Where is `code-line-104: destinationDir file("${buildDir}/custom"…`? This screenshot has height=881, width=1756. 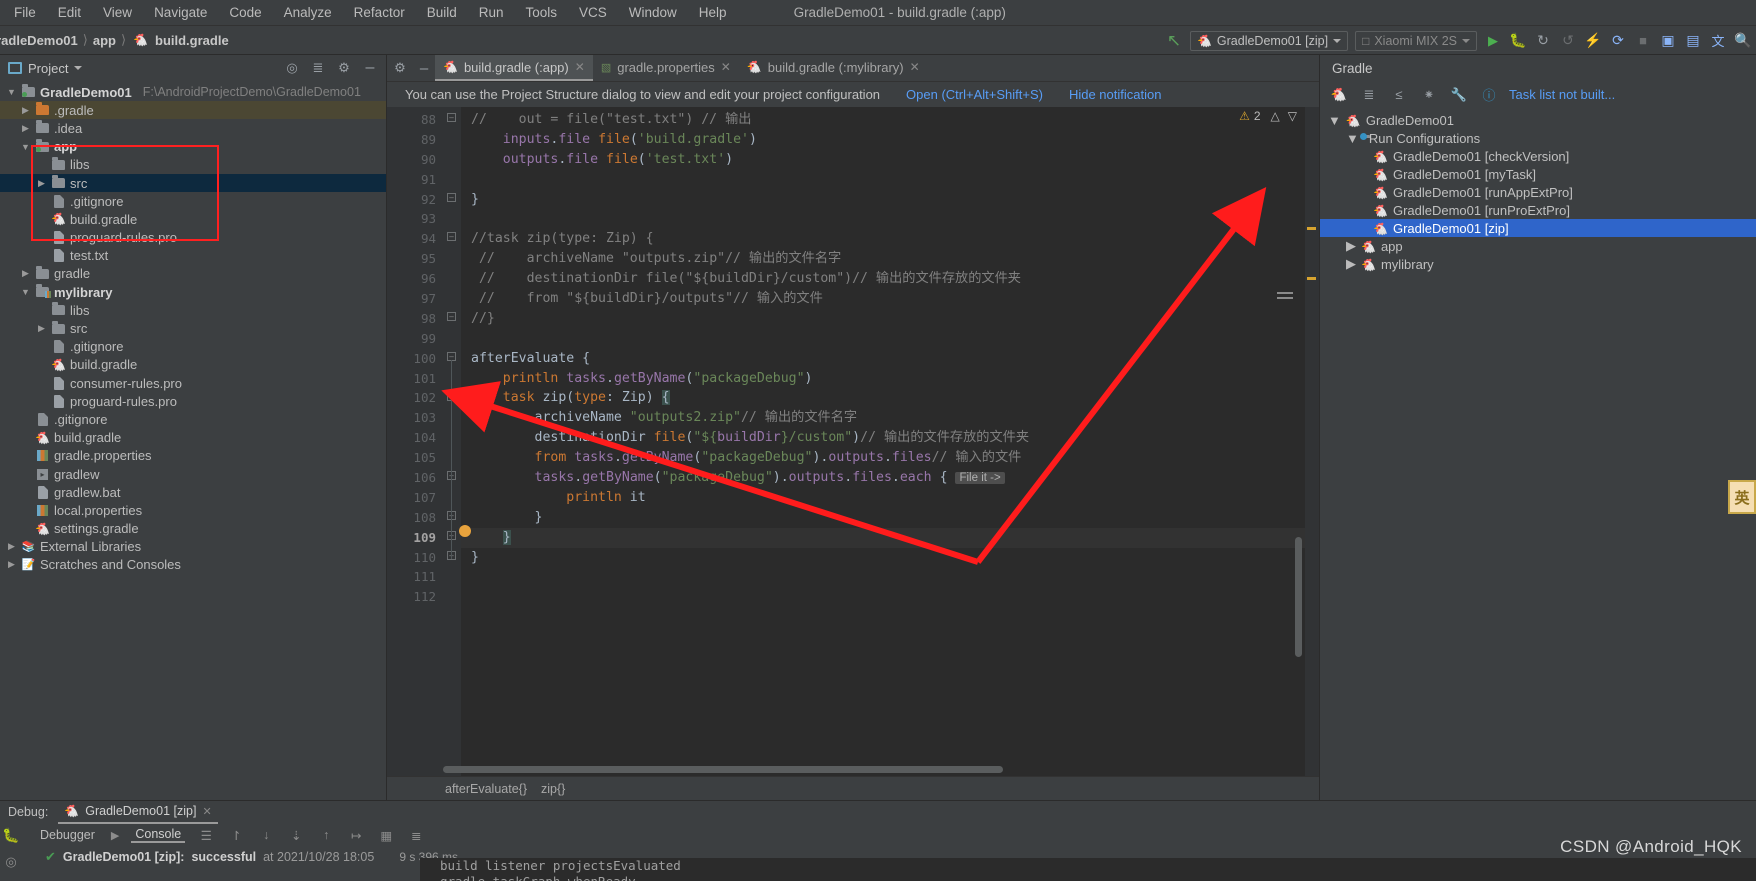
code-line-104: destinationDir file("${buildDir}/custom"… is located at coordinates (890, 438).